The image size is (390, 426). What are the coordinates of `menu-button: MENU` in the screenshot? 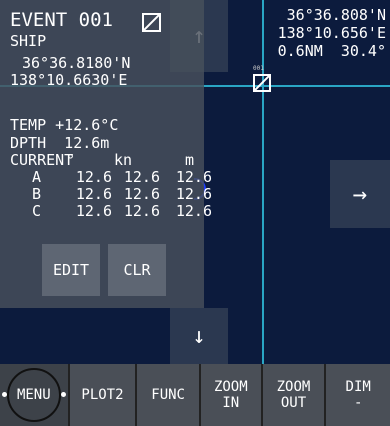 It's located at (34, 395).